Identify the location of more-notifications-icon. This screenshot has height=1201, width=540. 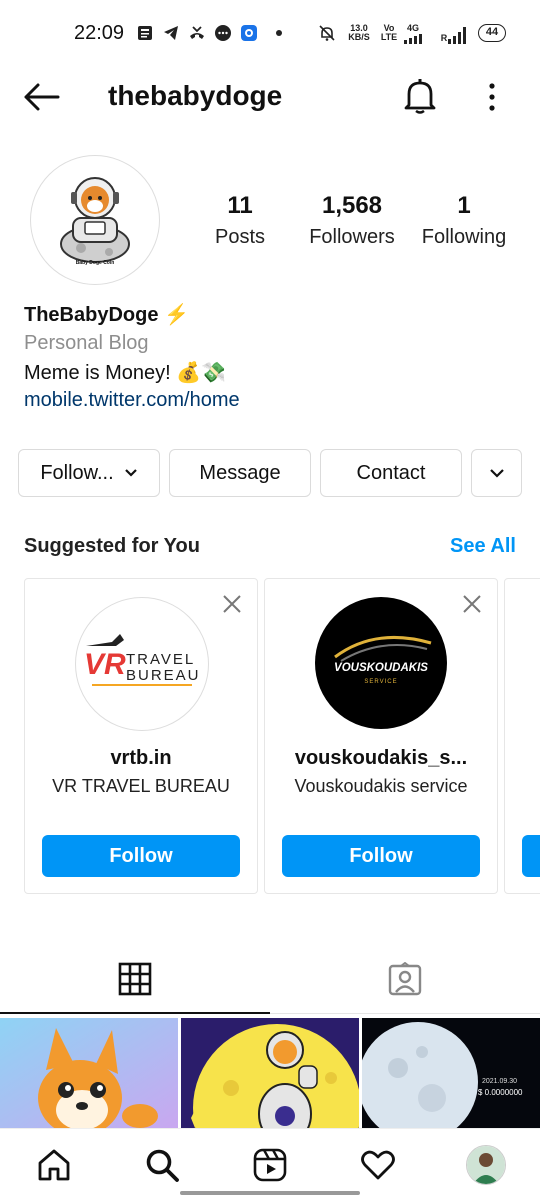
(279, 33).